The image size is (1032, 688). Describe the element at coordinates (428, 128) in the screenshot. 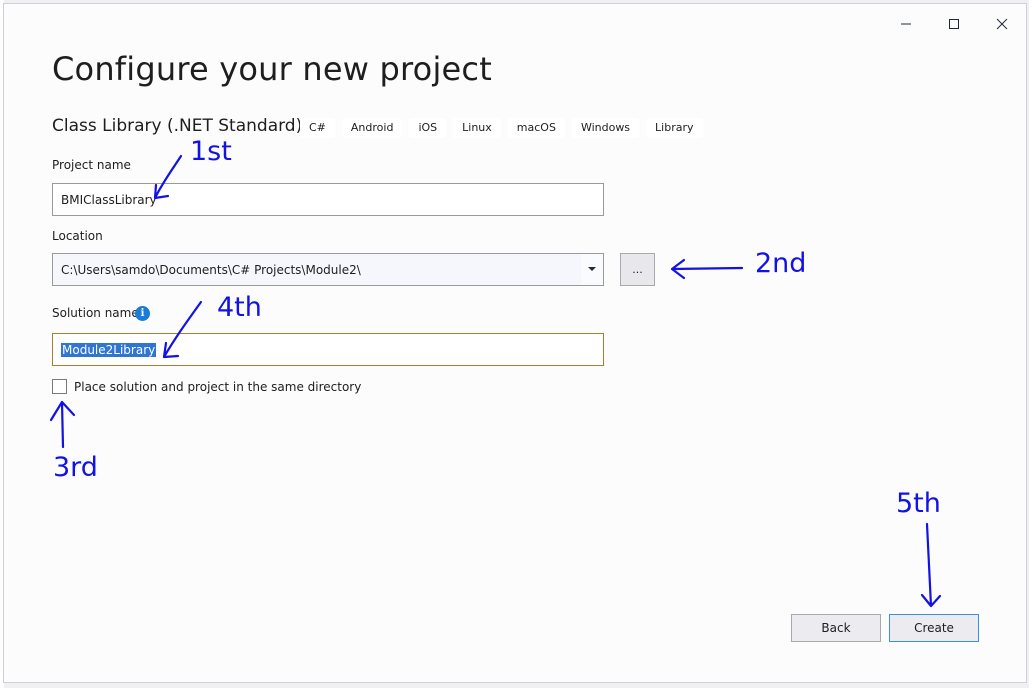

I see `tag-ios: iOS` at that location.